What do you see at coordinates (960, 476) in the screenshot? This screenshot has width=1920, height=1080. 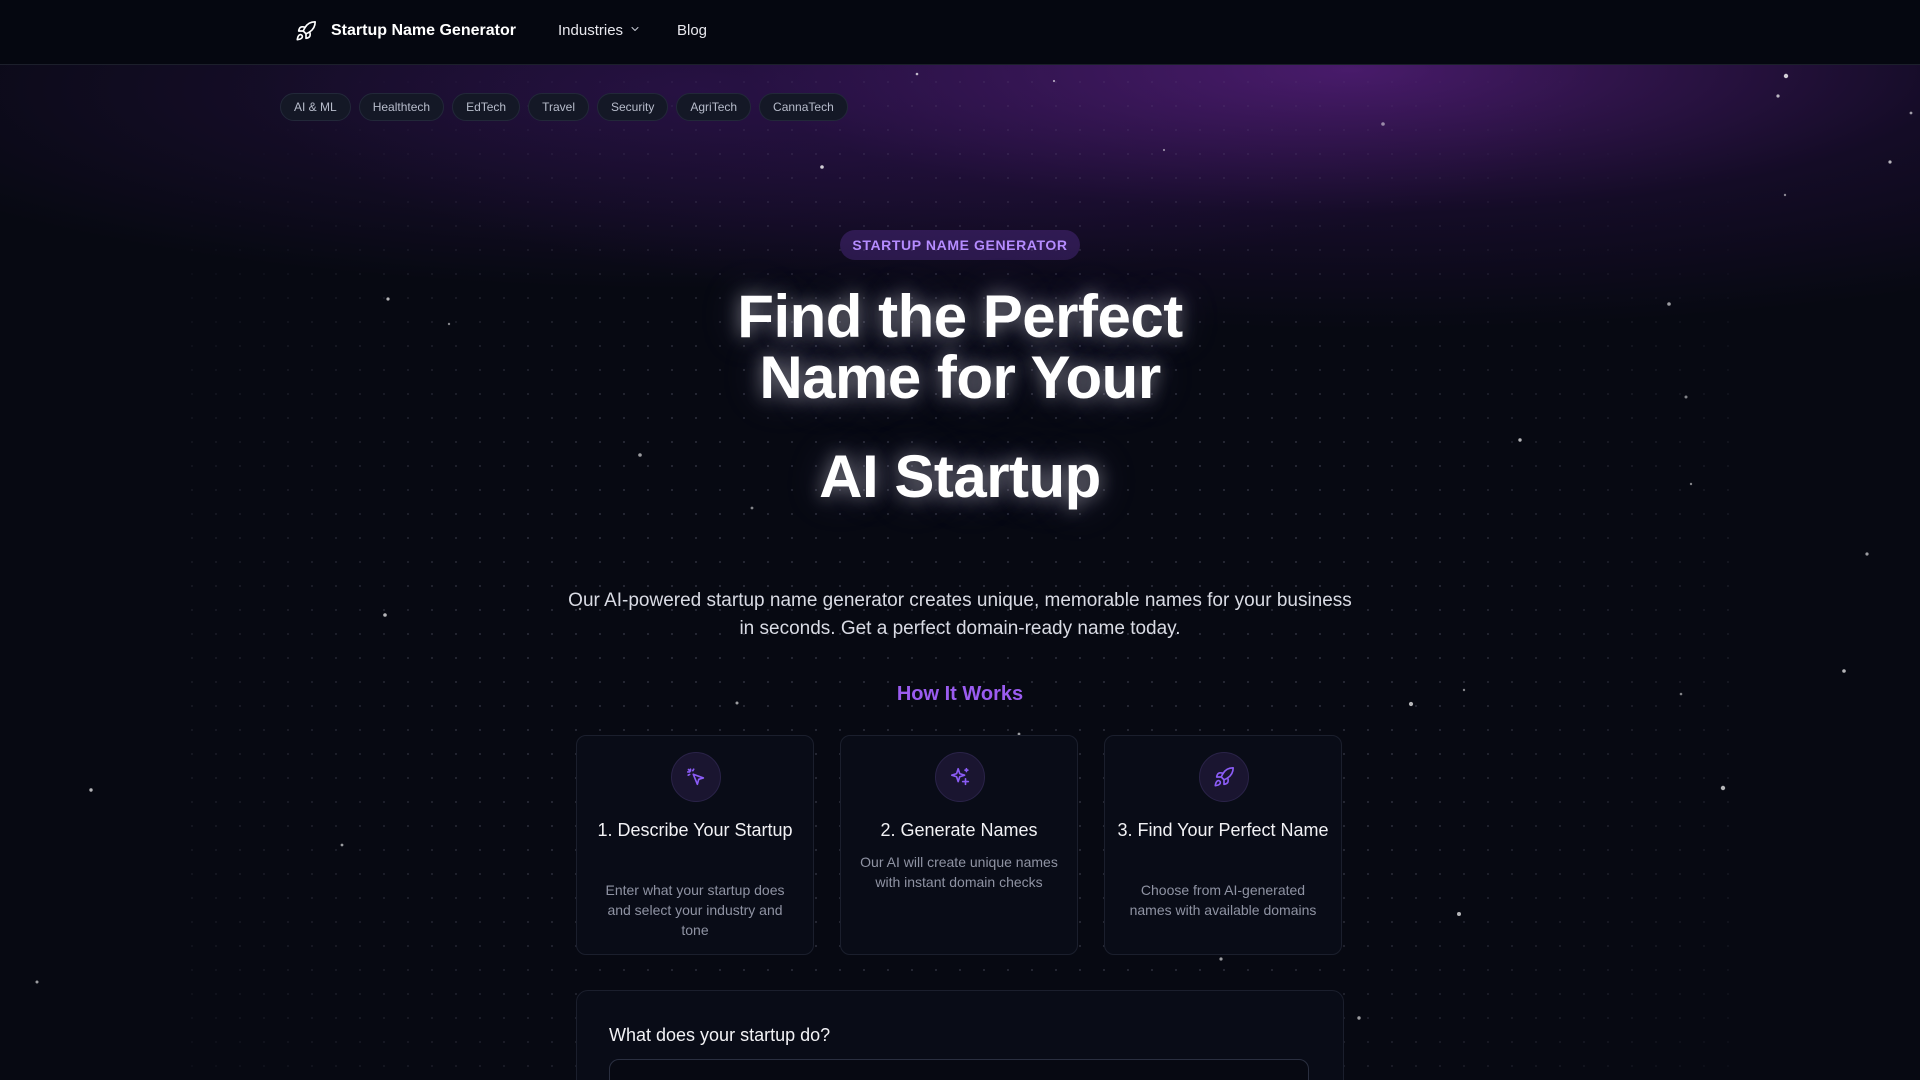 I see `title-accent: AI Startup` at bounding box center [960, 476].